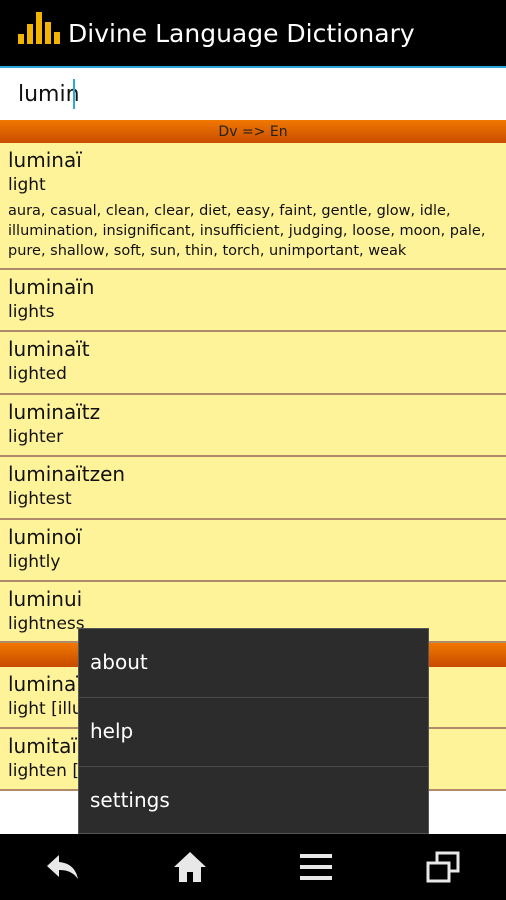 This screenshot has height=900, width=506. I want to click on menu-button, so click(316, 867).